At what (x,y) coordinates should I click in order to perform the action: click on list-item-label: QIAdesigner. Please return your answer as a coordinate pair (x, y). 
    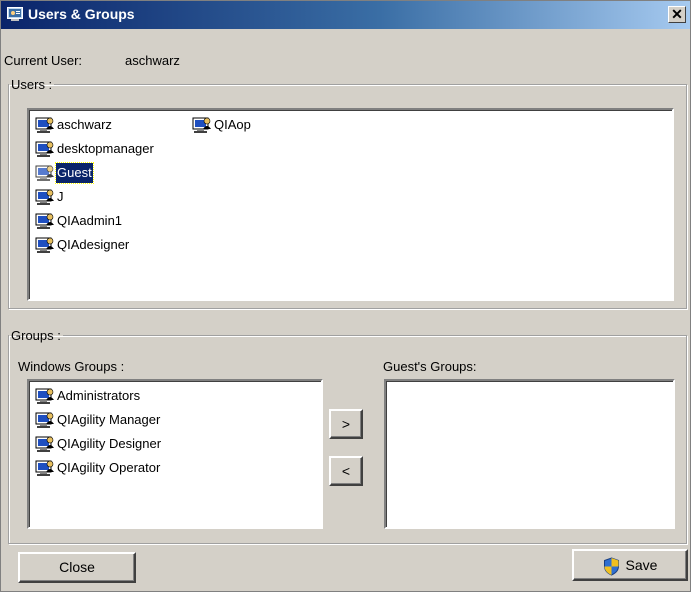
    Looking at the image, I should click on (93, 244).